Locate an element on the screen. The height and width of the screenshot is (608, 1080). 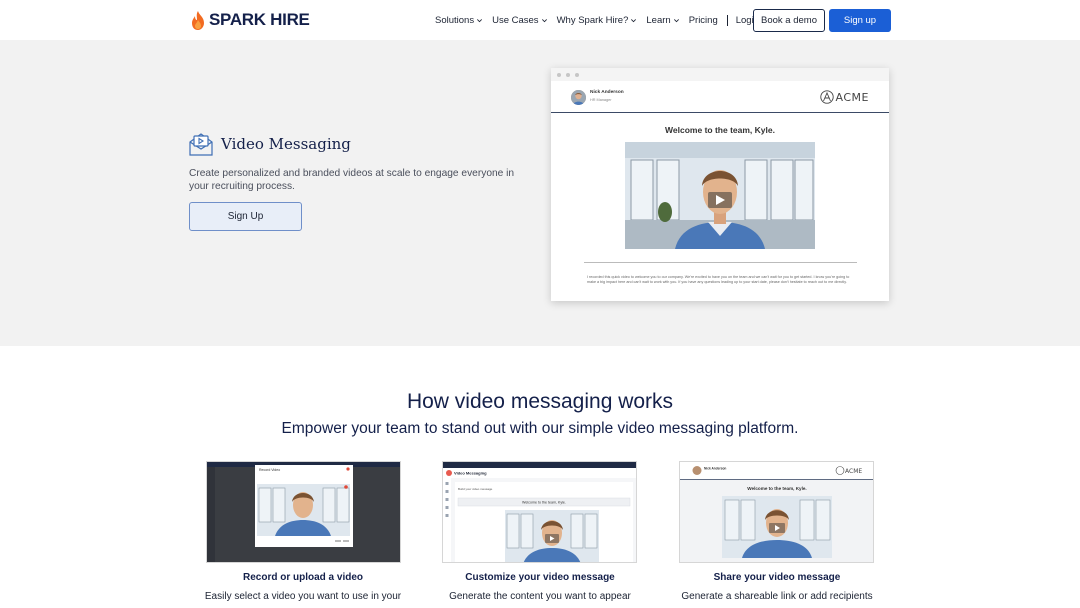
share-company-logo: ACME is located at coordinates (853, 471).